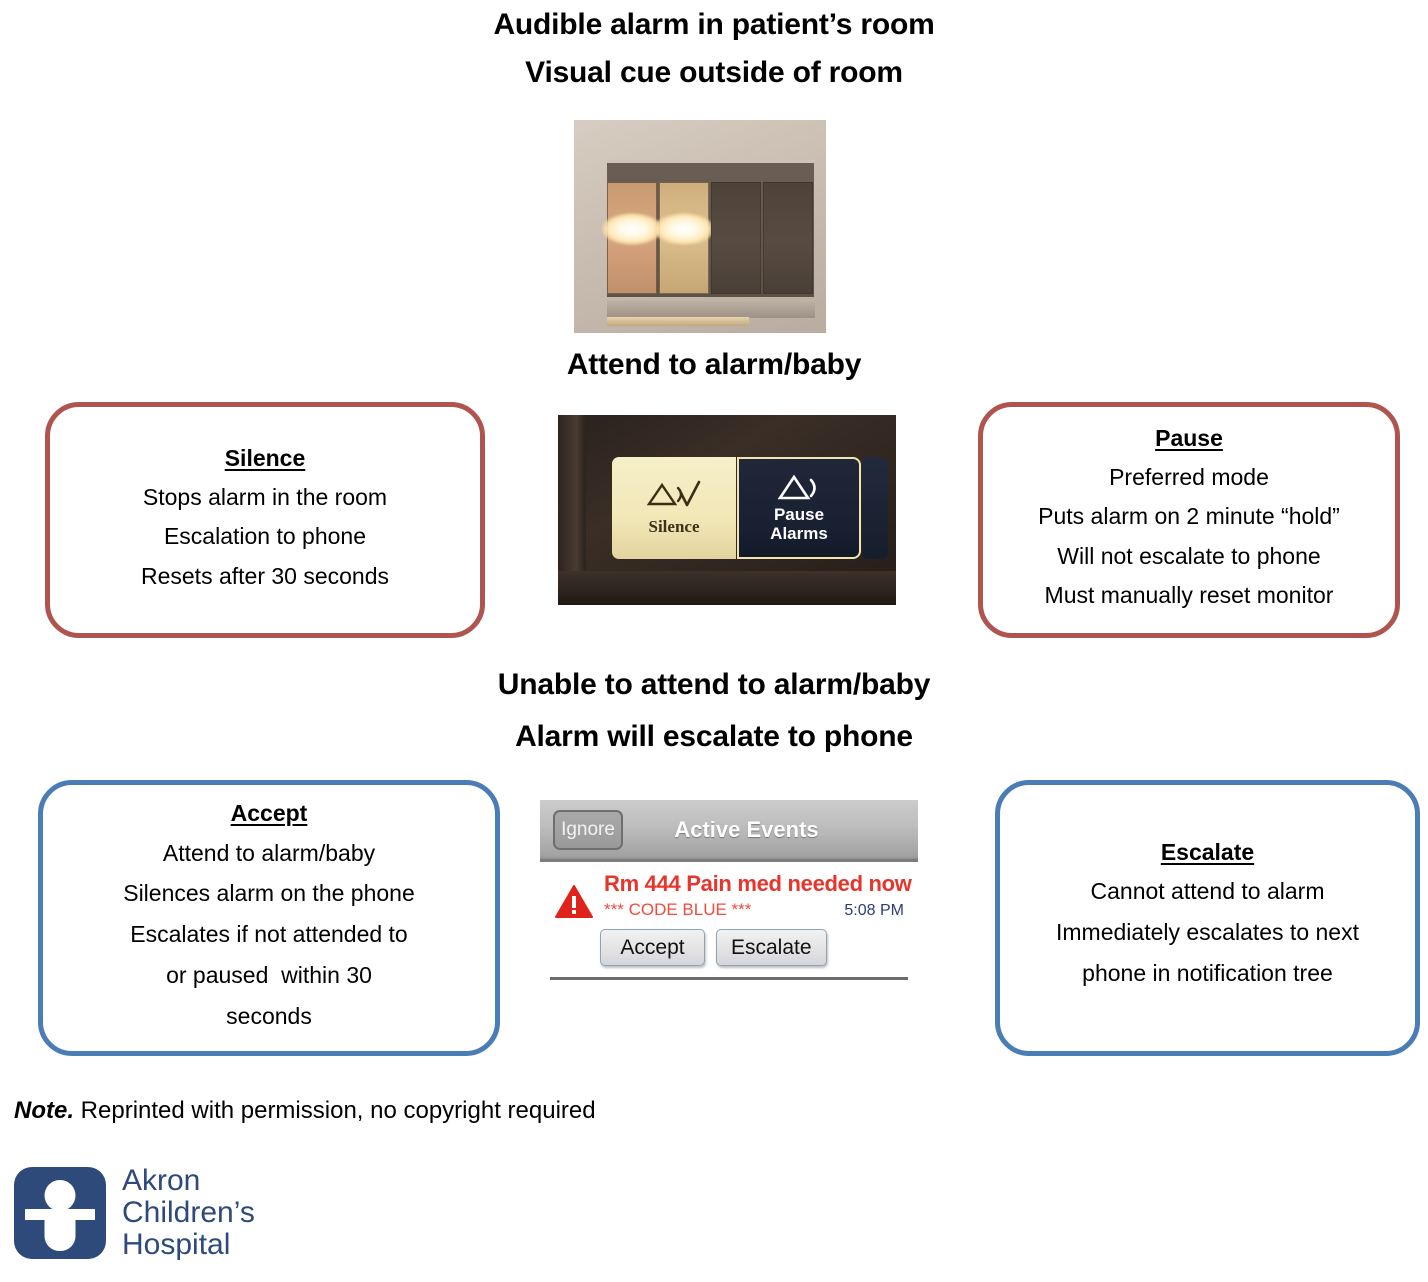 Image resolution: width=1428 pixels, height=1282 pixels. I want to click on phone-alert-subrow: *** CODE BLUE *** 5:08 PM, so click(761, 910).